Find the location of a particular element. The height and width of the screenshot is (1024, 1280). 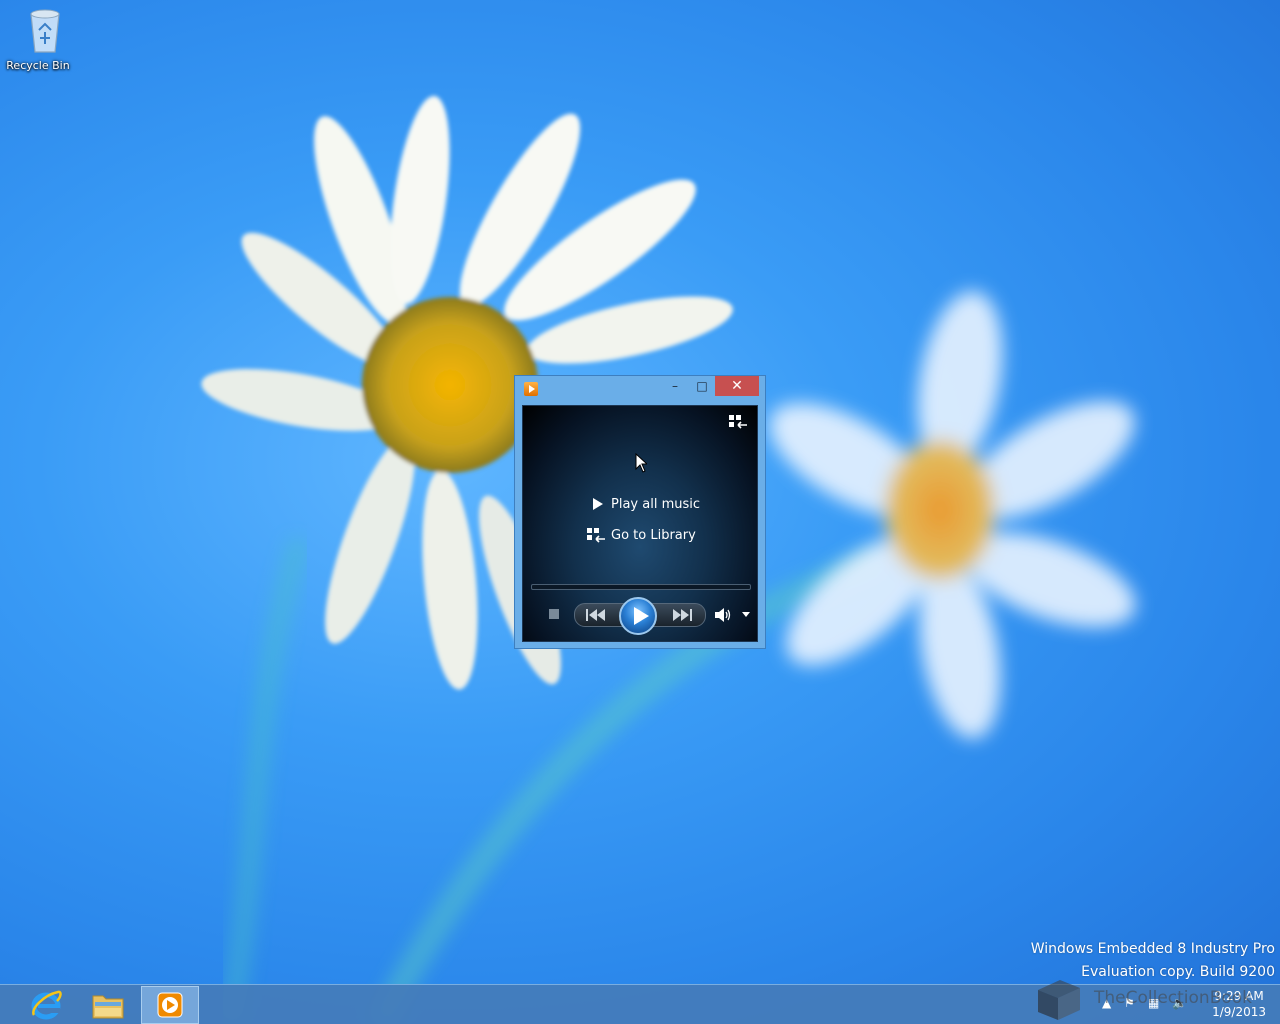

taskbar-windows-media-player is located at coordinates (170, 1005).